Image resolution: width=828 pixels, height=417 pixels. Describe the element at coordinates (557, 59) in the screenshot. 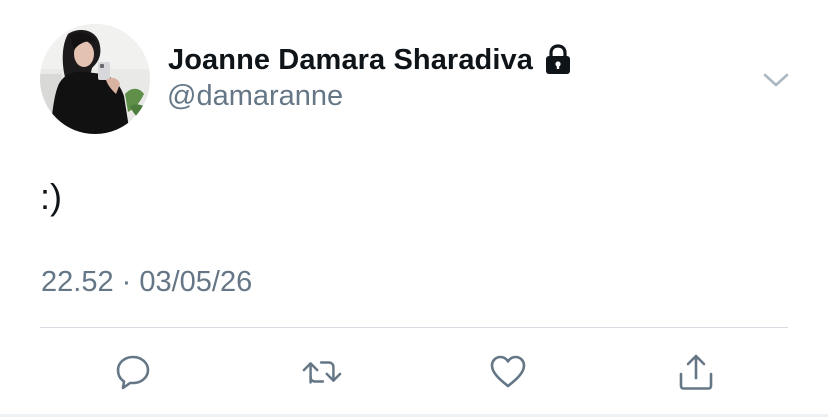

I see `lock-icon` at that location.